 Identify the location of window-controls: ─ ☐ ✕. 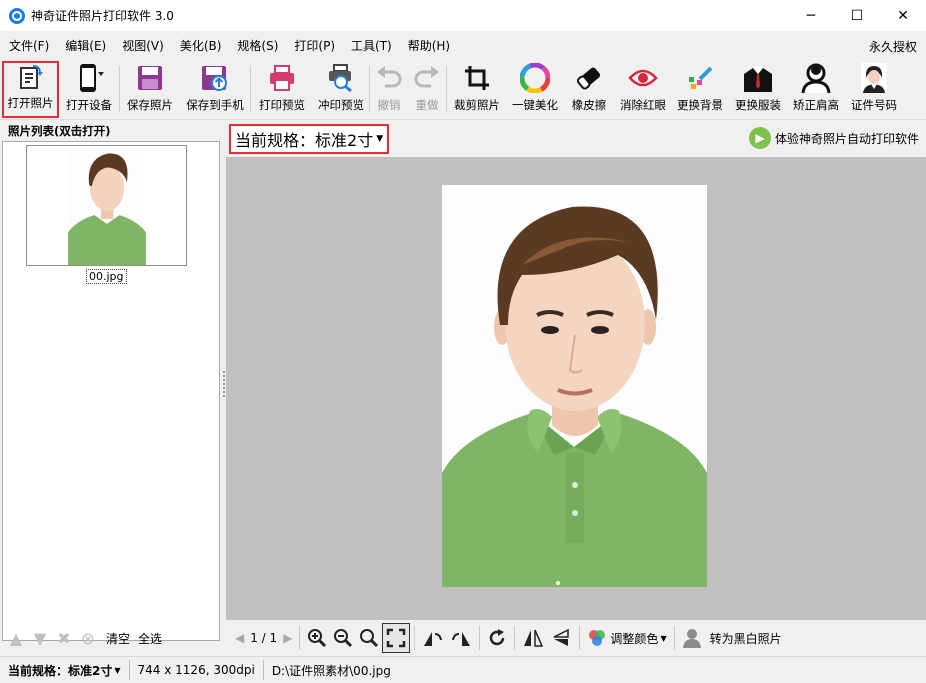
(857, 15).